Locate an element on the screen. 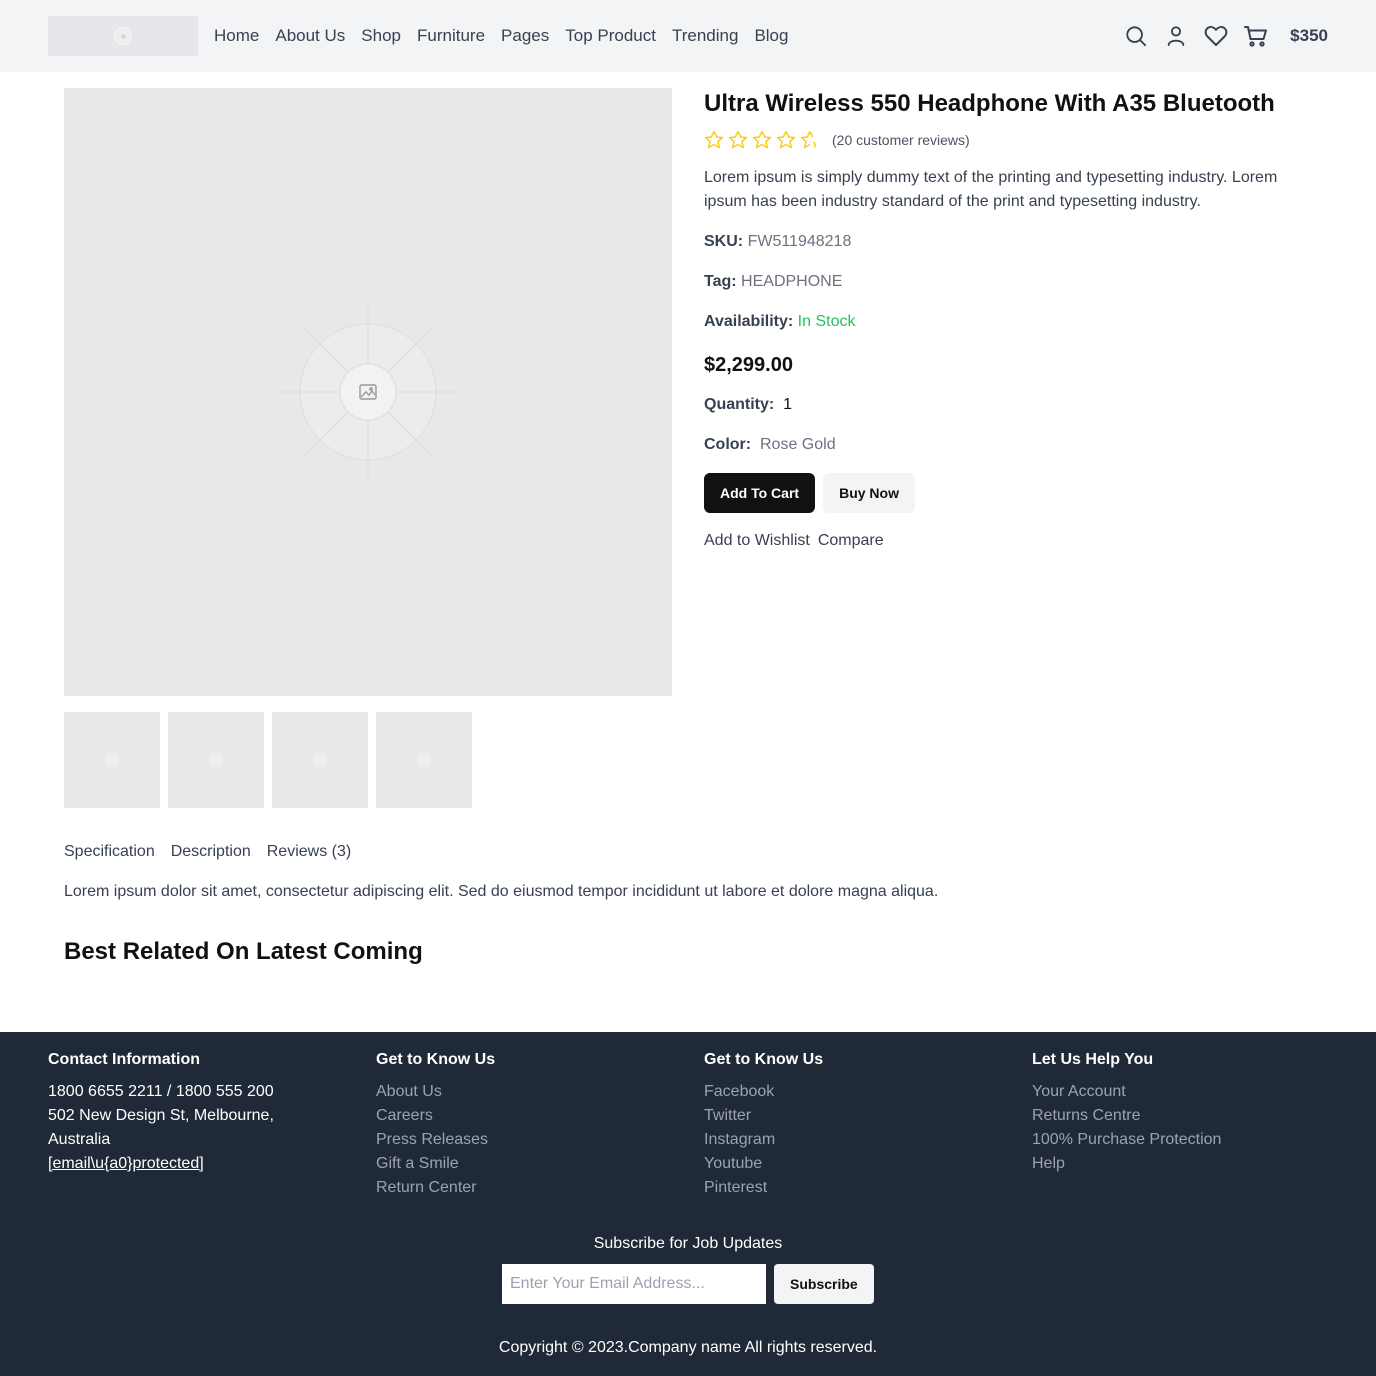 This screenshot has width=1376, height=1376. cart-total: $350 is located at coordinates (1309, 36).